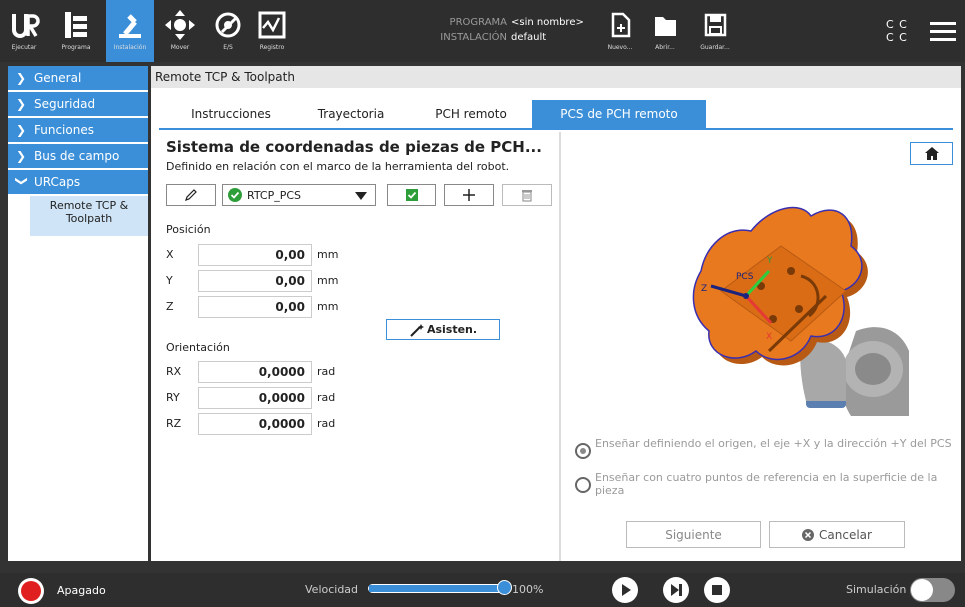  Describe the element at coordinates (180, 25) in the screenshot. I see `move-arrows-icon` at that location.